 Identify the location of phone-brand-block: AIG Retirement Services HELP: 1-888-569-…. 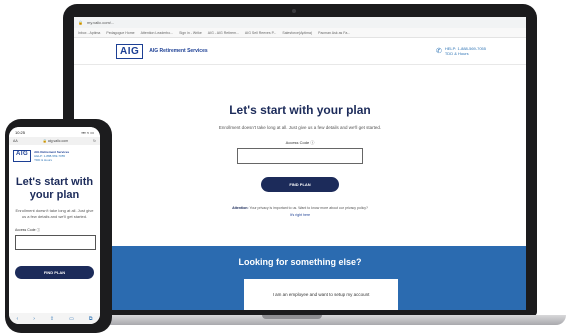
(51, 156).